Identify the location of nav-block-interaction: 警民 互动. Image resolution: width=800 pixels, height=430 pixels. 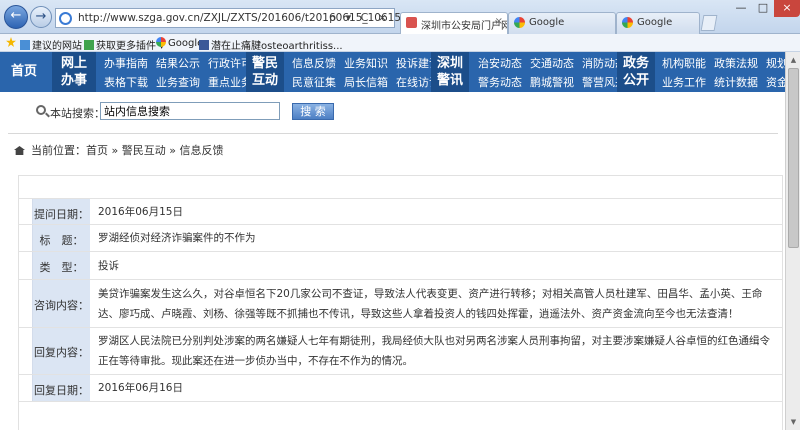
(265, 72).